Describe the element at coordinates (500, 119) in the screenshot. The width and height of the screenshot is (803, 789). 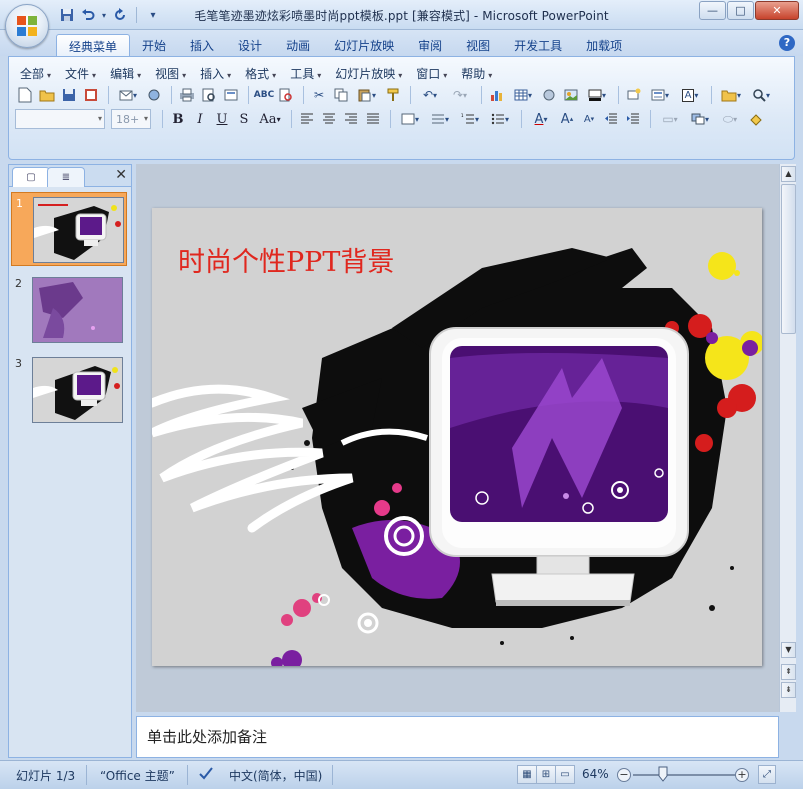
I see `bullets-icon: ▾` at that location.